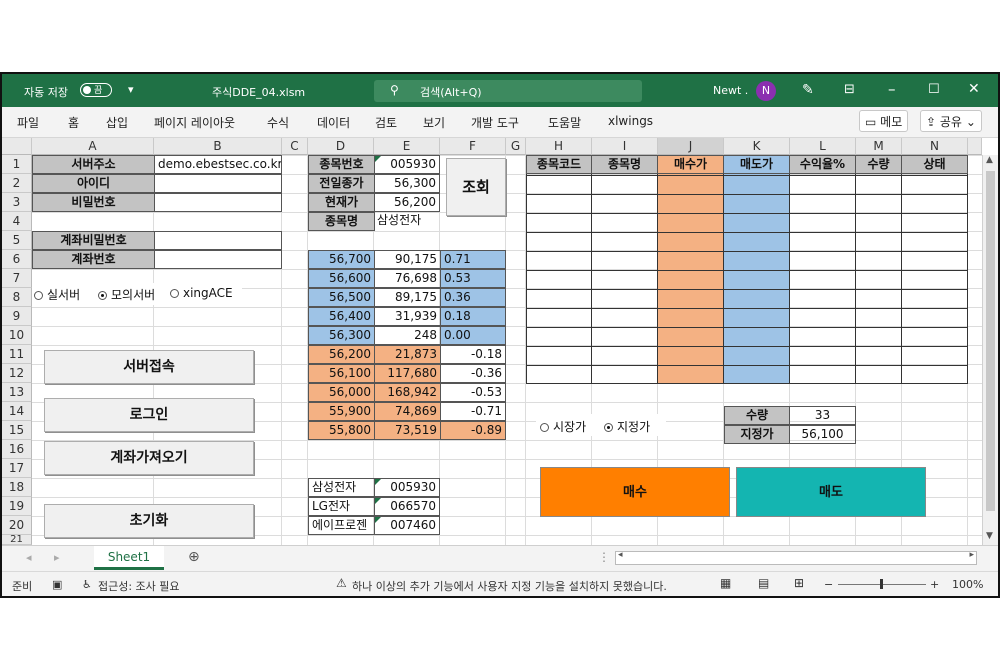 The image size is (1000, 667). What do you see at coordinates (17, 506) in the screenshot?
I see `row-header: 19` at bounding box center [17, 506].